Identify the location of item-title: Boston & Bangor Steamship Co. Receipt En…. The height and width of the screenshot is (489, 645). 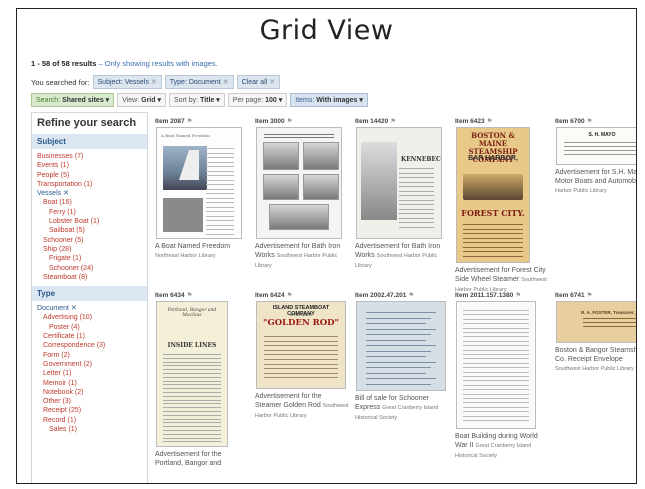
(595, 355).